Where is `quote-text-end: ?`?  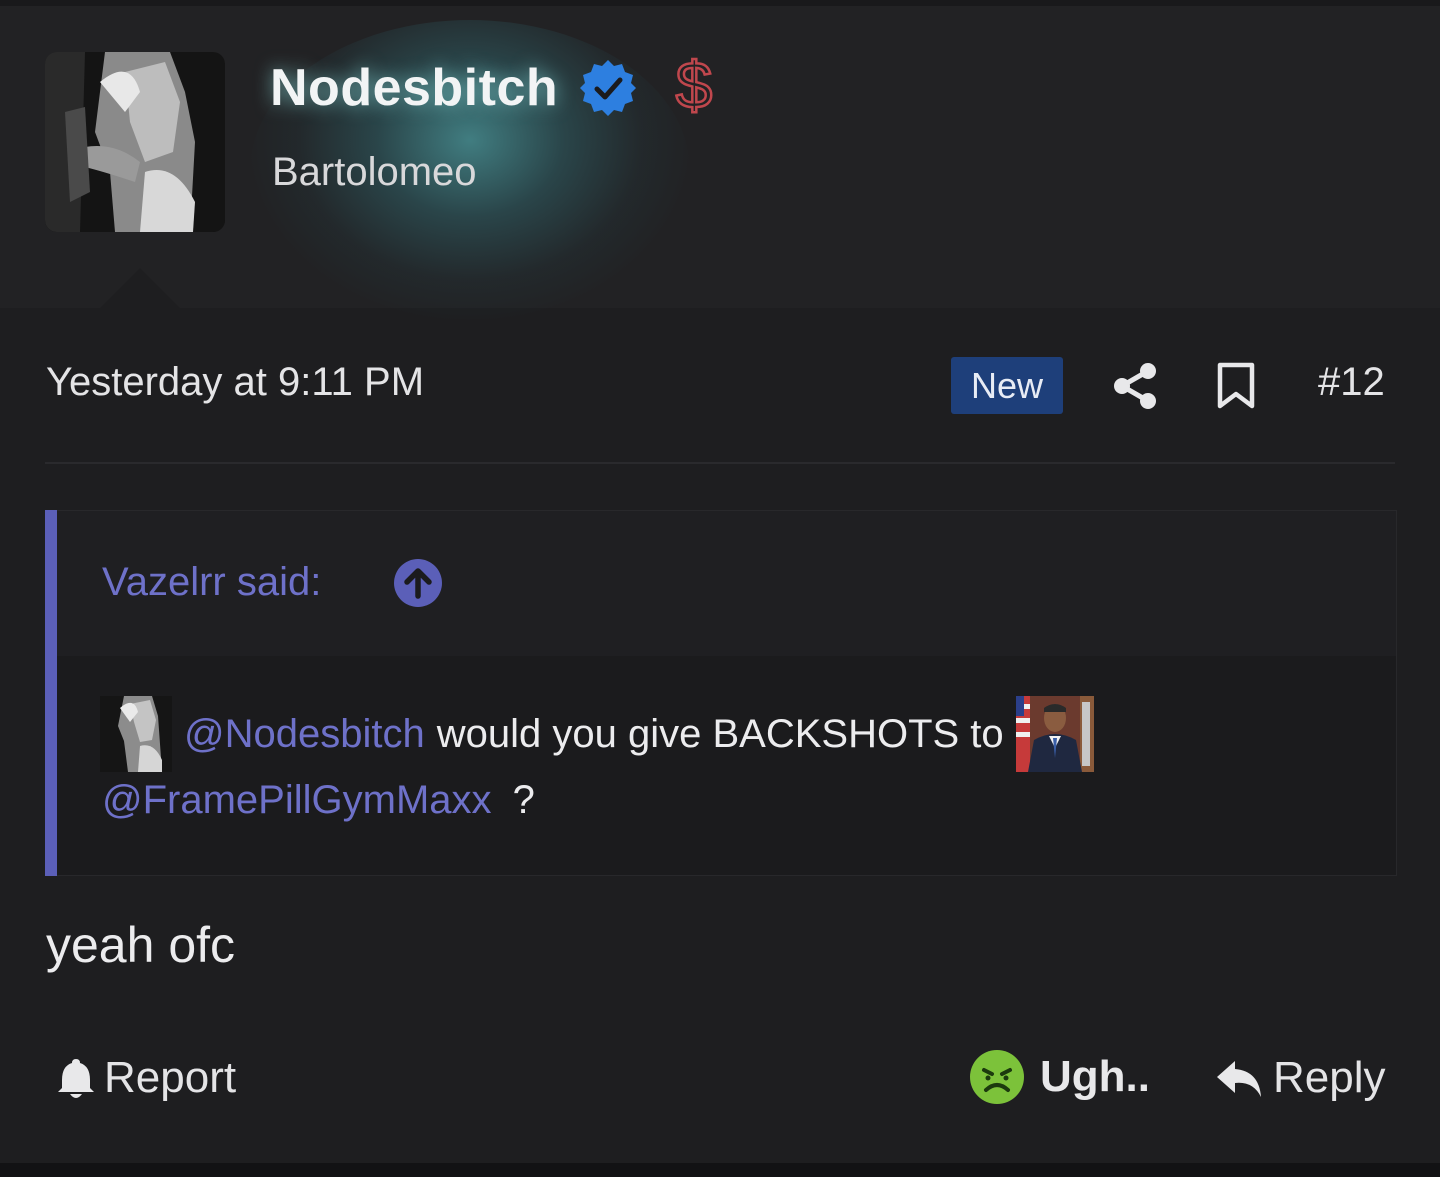
quote-text-end: ? is located at coordinates (523, 800).